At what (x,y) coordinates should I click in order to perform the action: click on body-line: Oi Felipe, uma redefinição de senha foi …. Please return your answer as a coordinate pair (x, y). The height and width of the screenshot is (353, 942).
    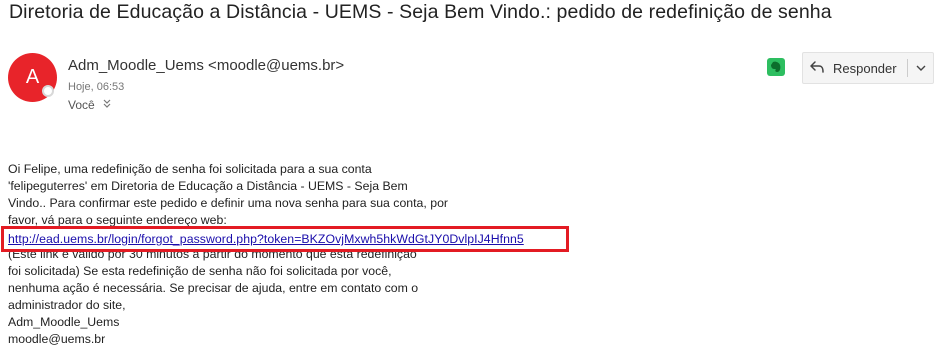
    Looking at the image, I should click on (190, 169).